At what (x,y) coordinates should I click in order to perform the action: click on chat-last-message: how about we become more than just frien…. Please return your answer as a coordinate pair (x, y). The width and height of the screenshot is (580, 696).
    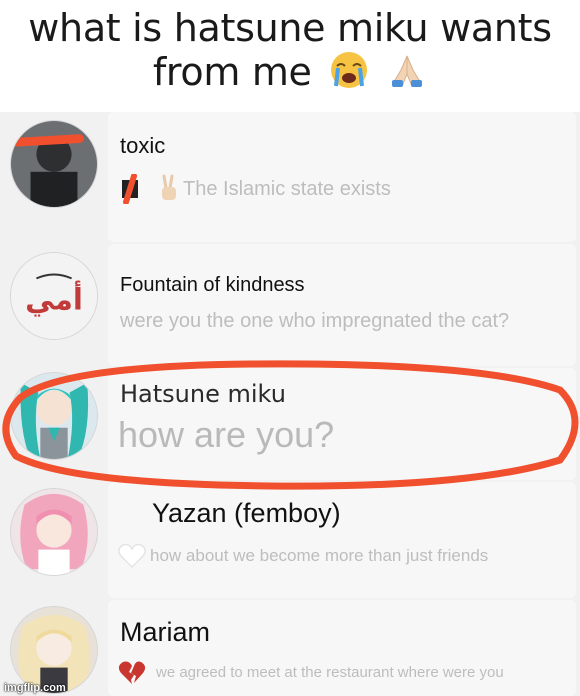
    Looking at the image, I should click on (319, 555).